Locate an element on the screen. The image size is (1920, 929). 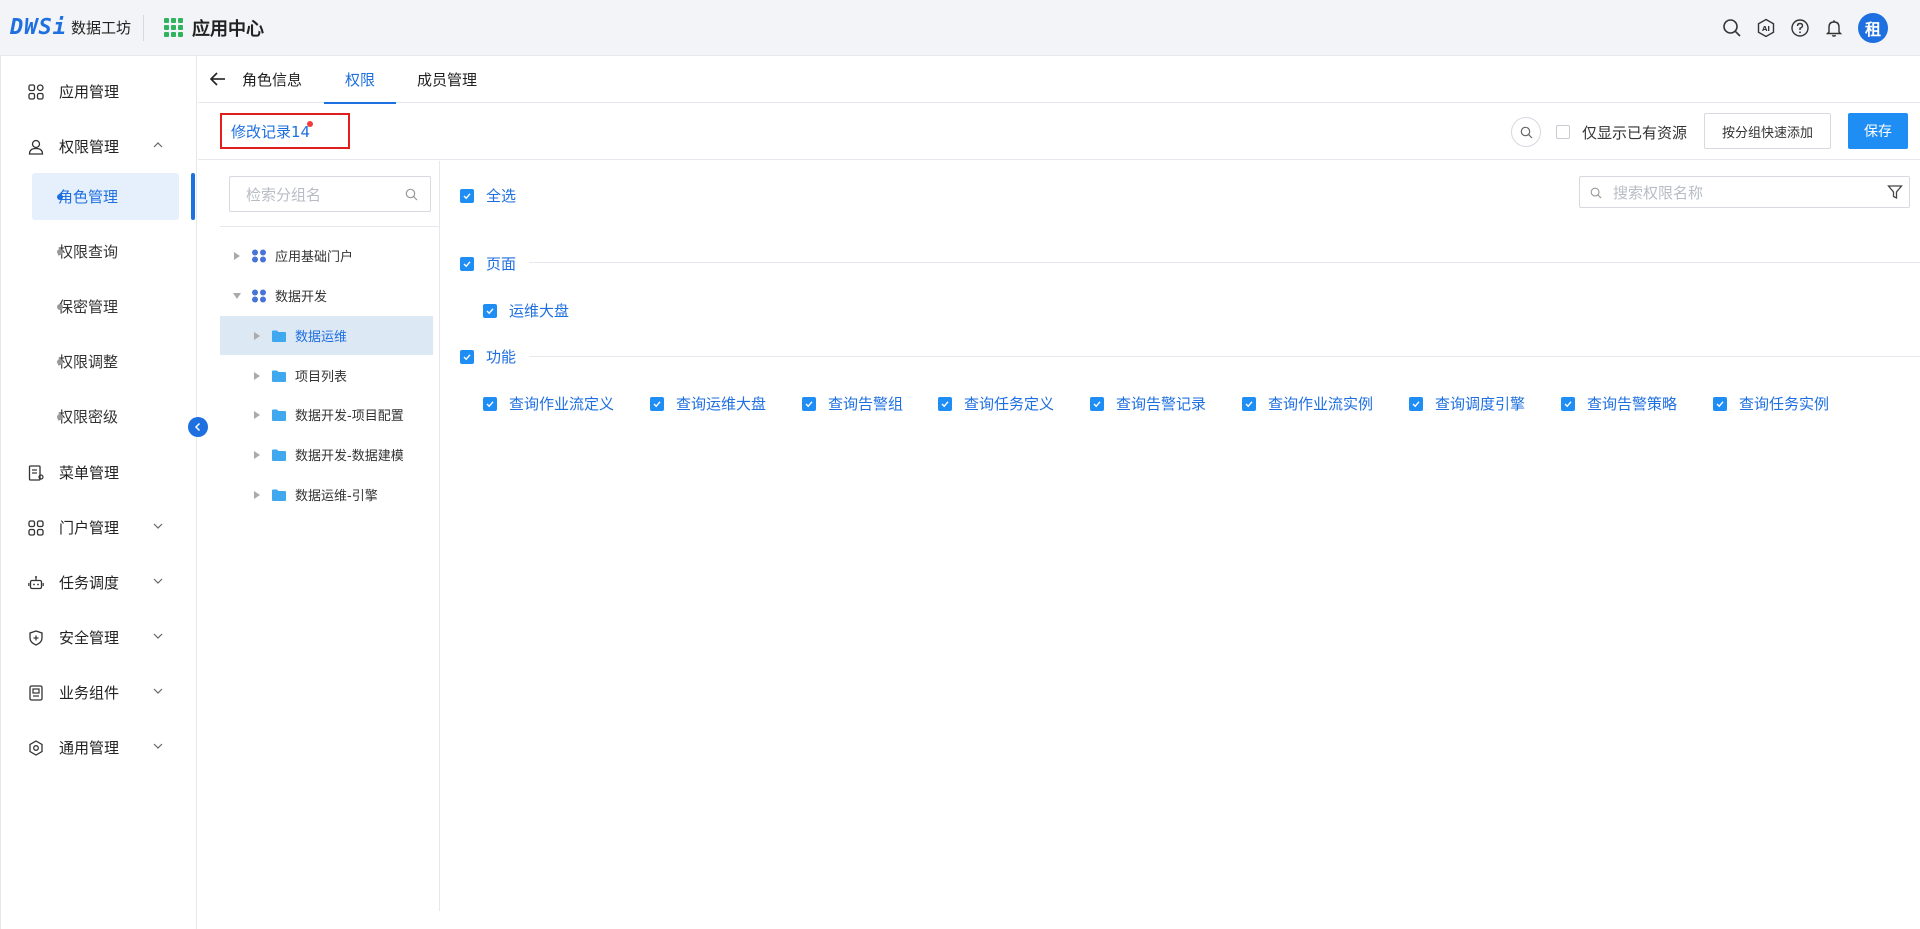
permission-label: 查询告警组 is located at coordinates (866, 404).